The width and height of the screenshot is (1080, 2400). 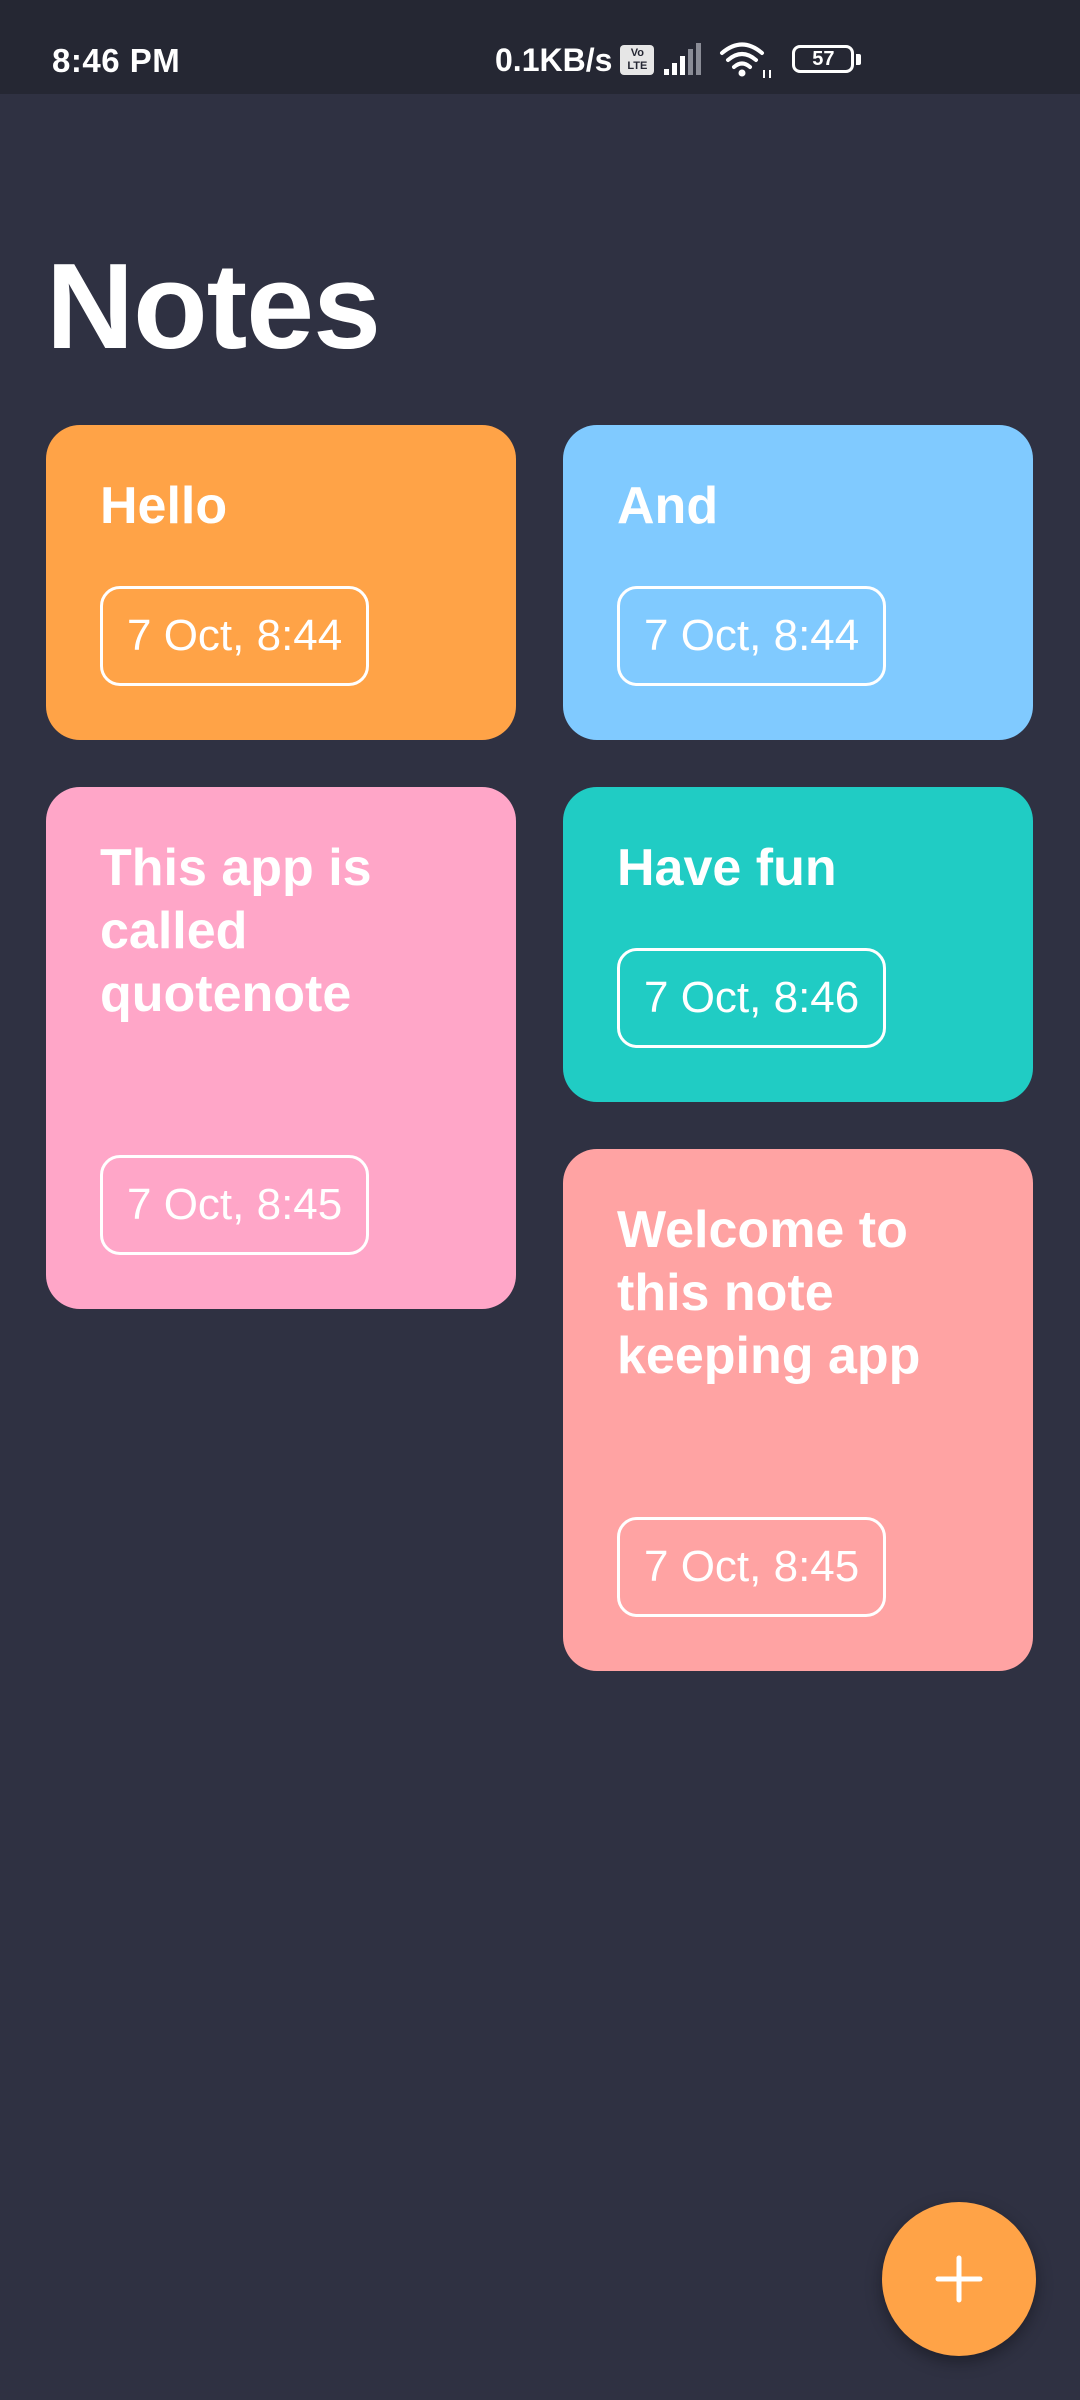 I want to click on volte-label-bottom: LTE, so click(x=637, y=66).